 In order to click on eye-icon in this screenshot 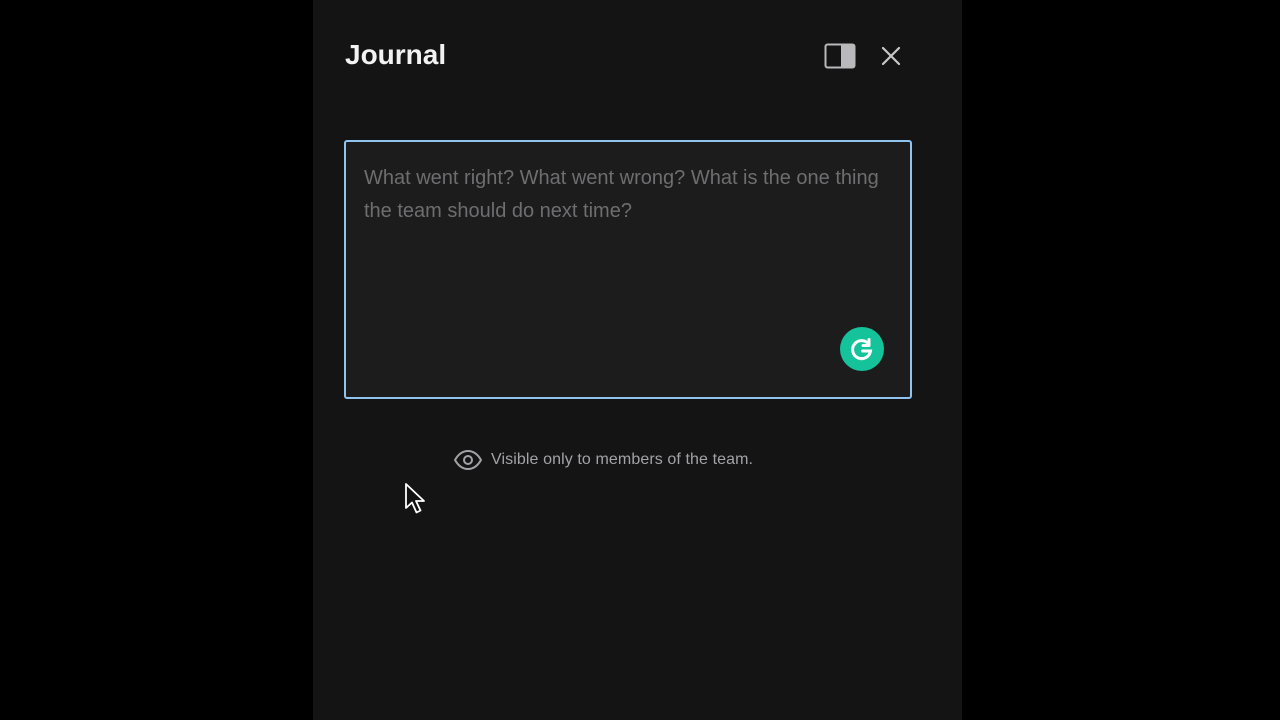, I will do `click(468, 460)`.